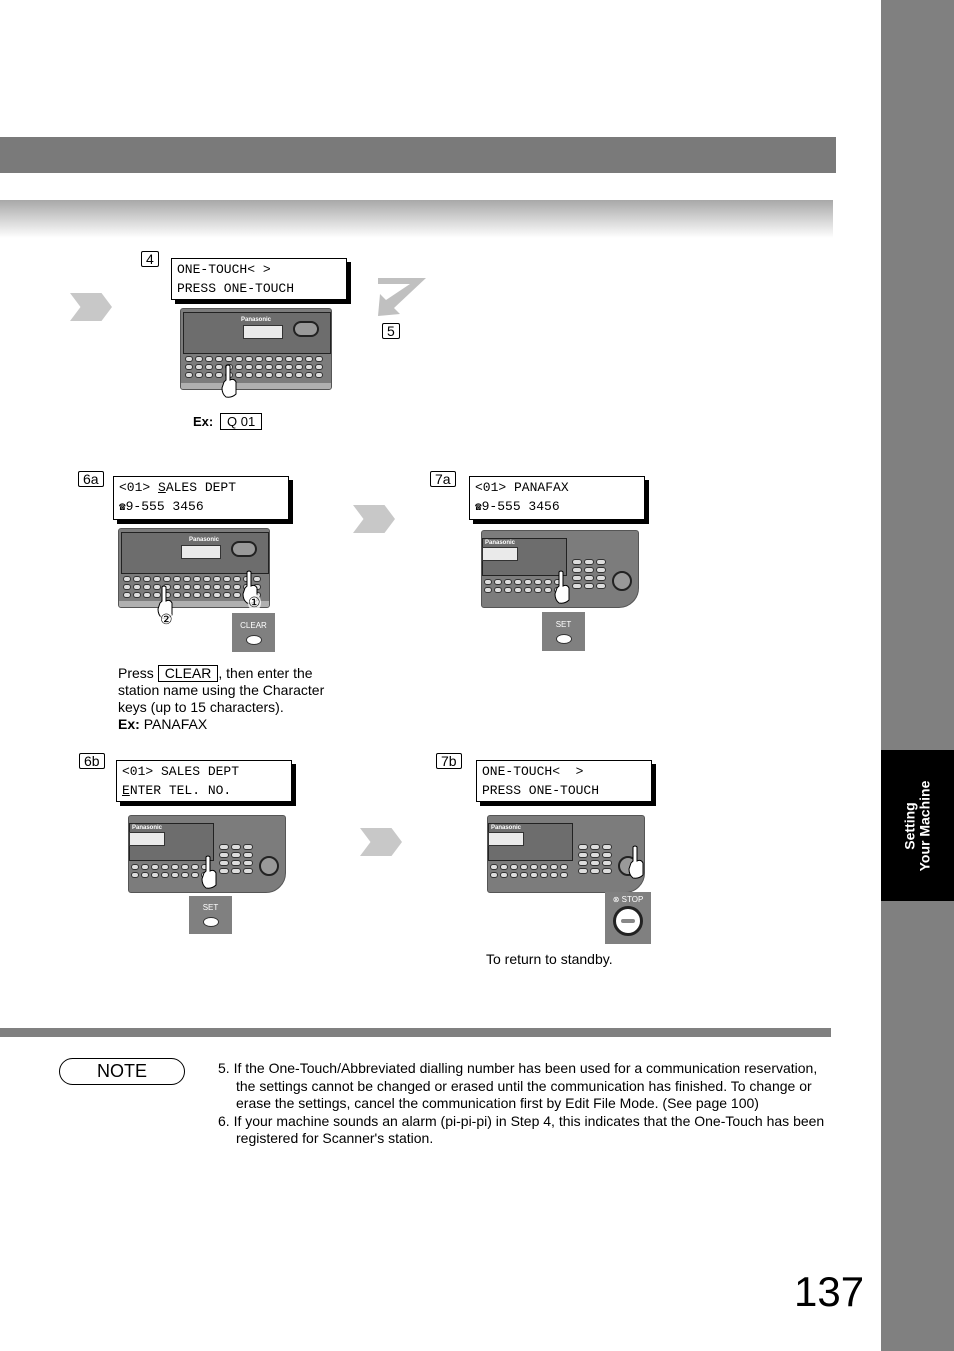  Describe the element at coordinates (166, 619) in the screenshot. I see `step-marker-2: ②` at that location.